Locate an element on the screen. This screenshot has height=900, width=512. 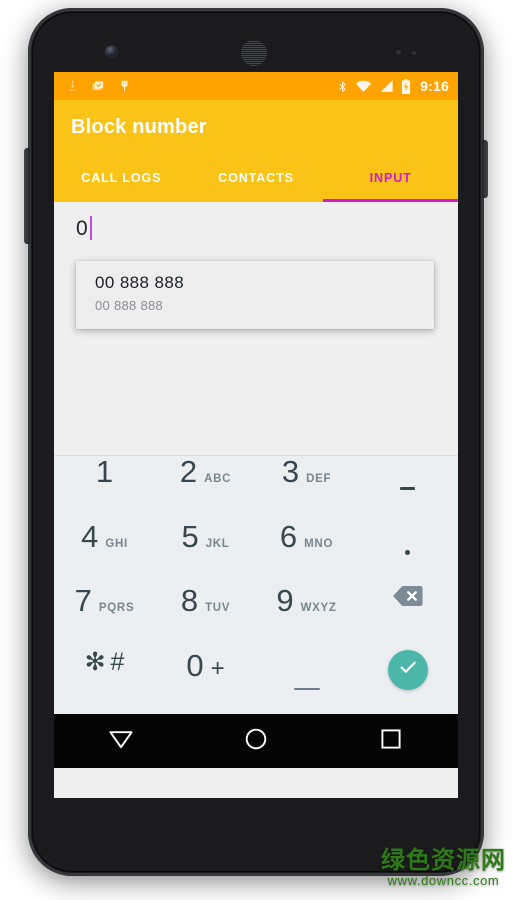
key-digit-label: 9 is located at coordinates (285, 600).